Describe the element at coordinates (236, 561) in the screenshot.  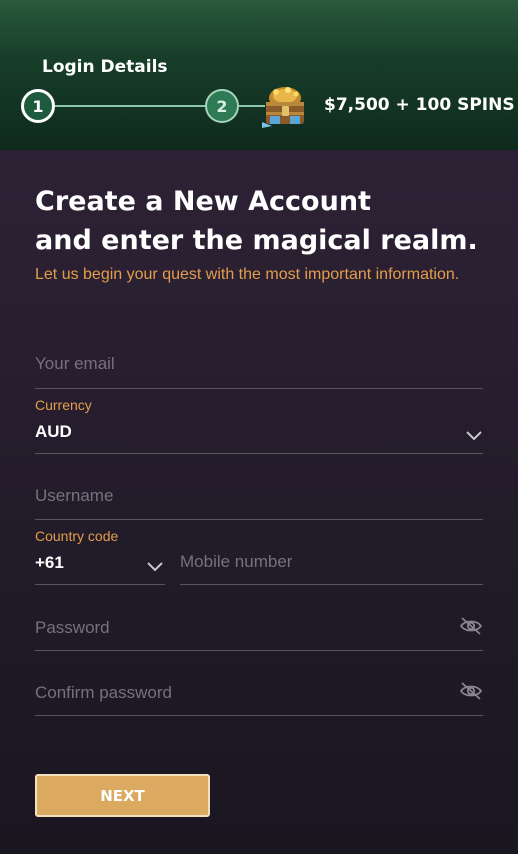
I see `mobile-placeholder: Mobile number` at that location.